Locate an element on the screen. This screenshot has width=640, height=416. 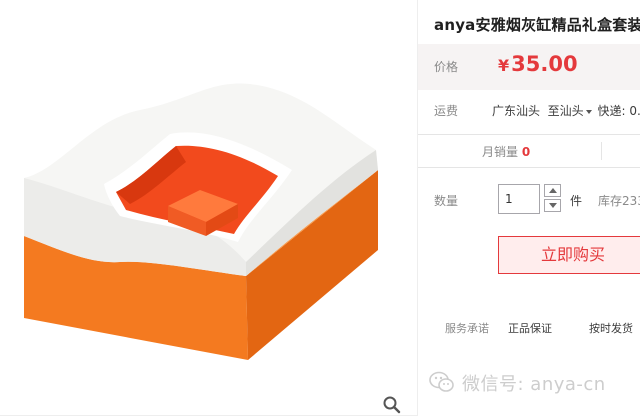
shipping-info: 广东汕头 至汕头 快递: 0.0 is located at coordinates (566, 110).